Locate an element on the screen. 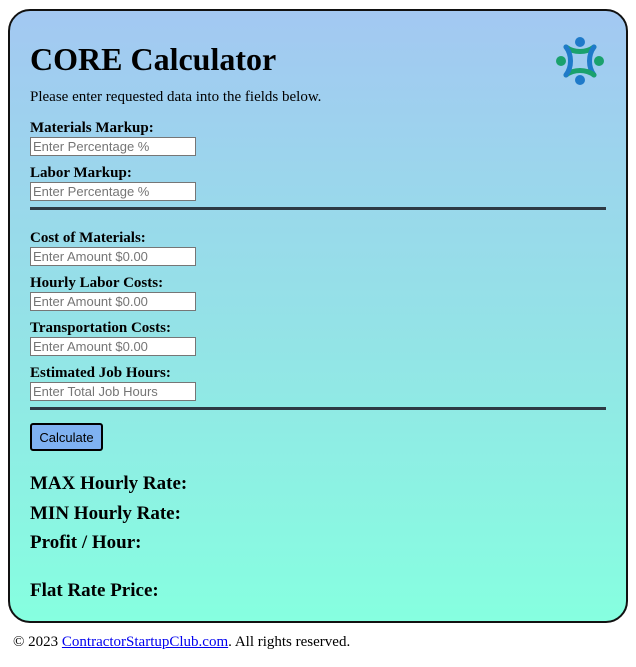 The height and width of the screenshot is (667, 636). estimated-job-hours-label: Estimated Job Hours: is located at coordinates (100, 373).